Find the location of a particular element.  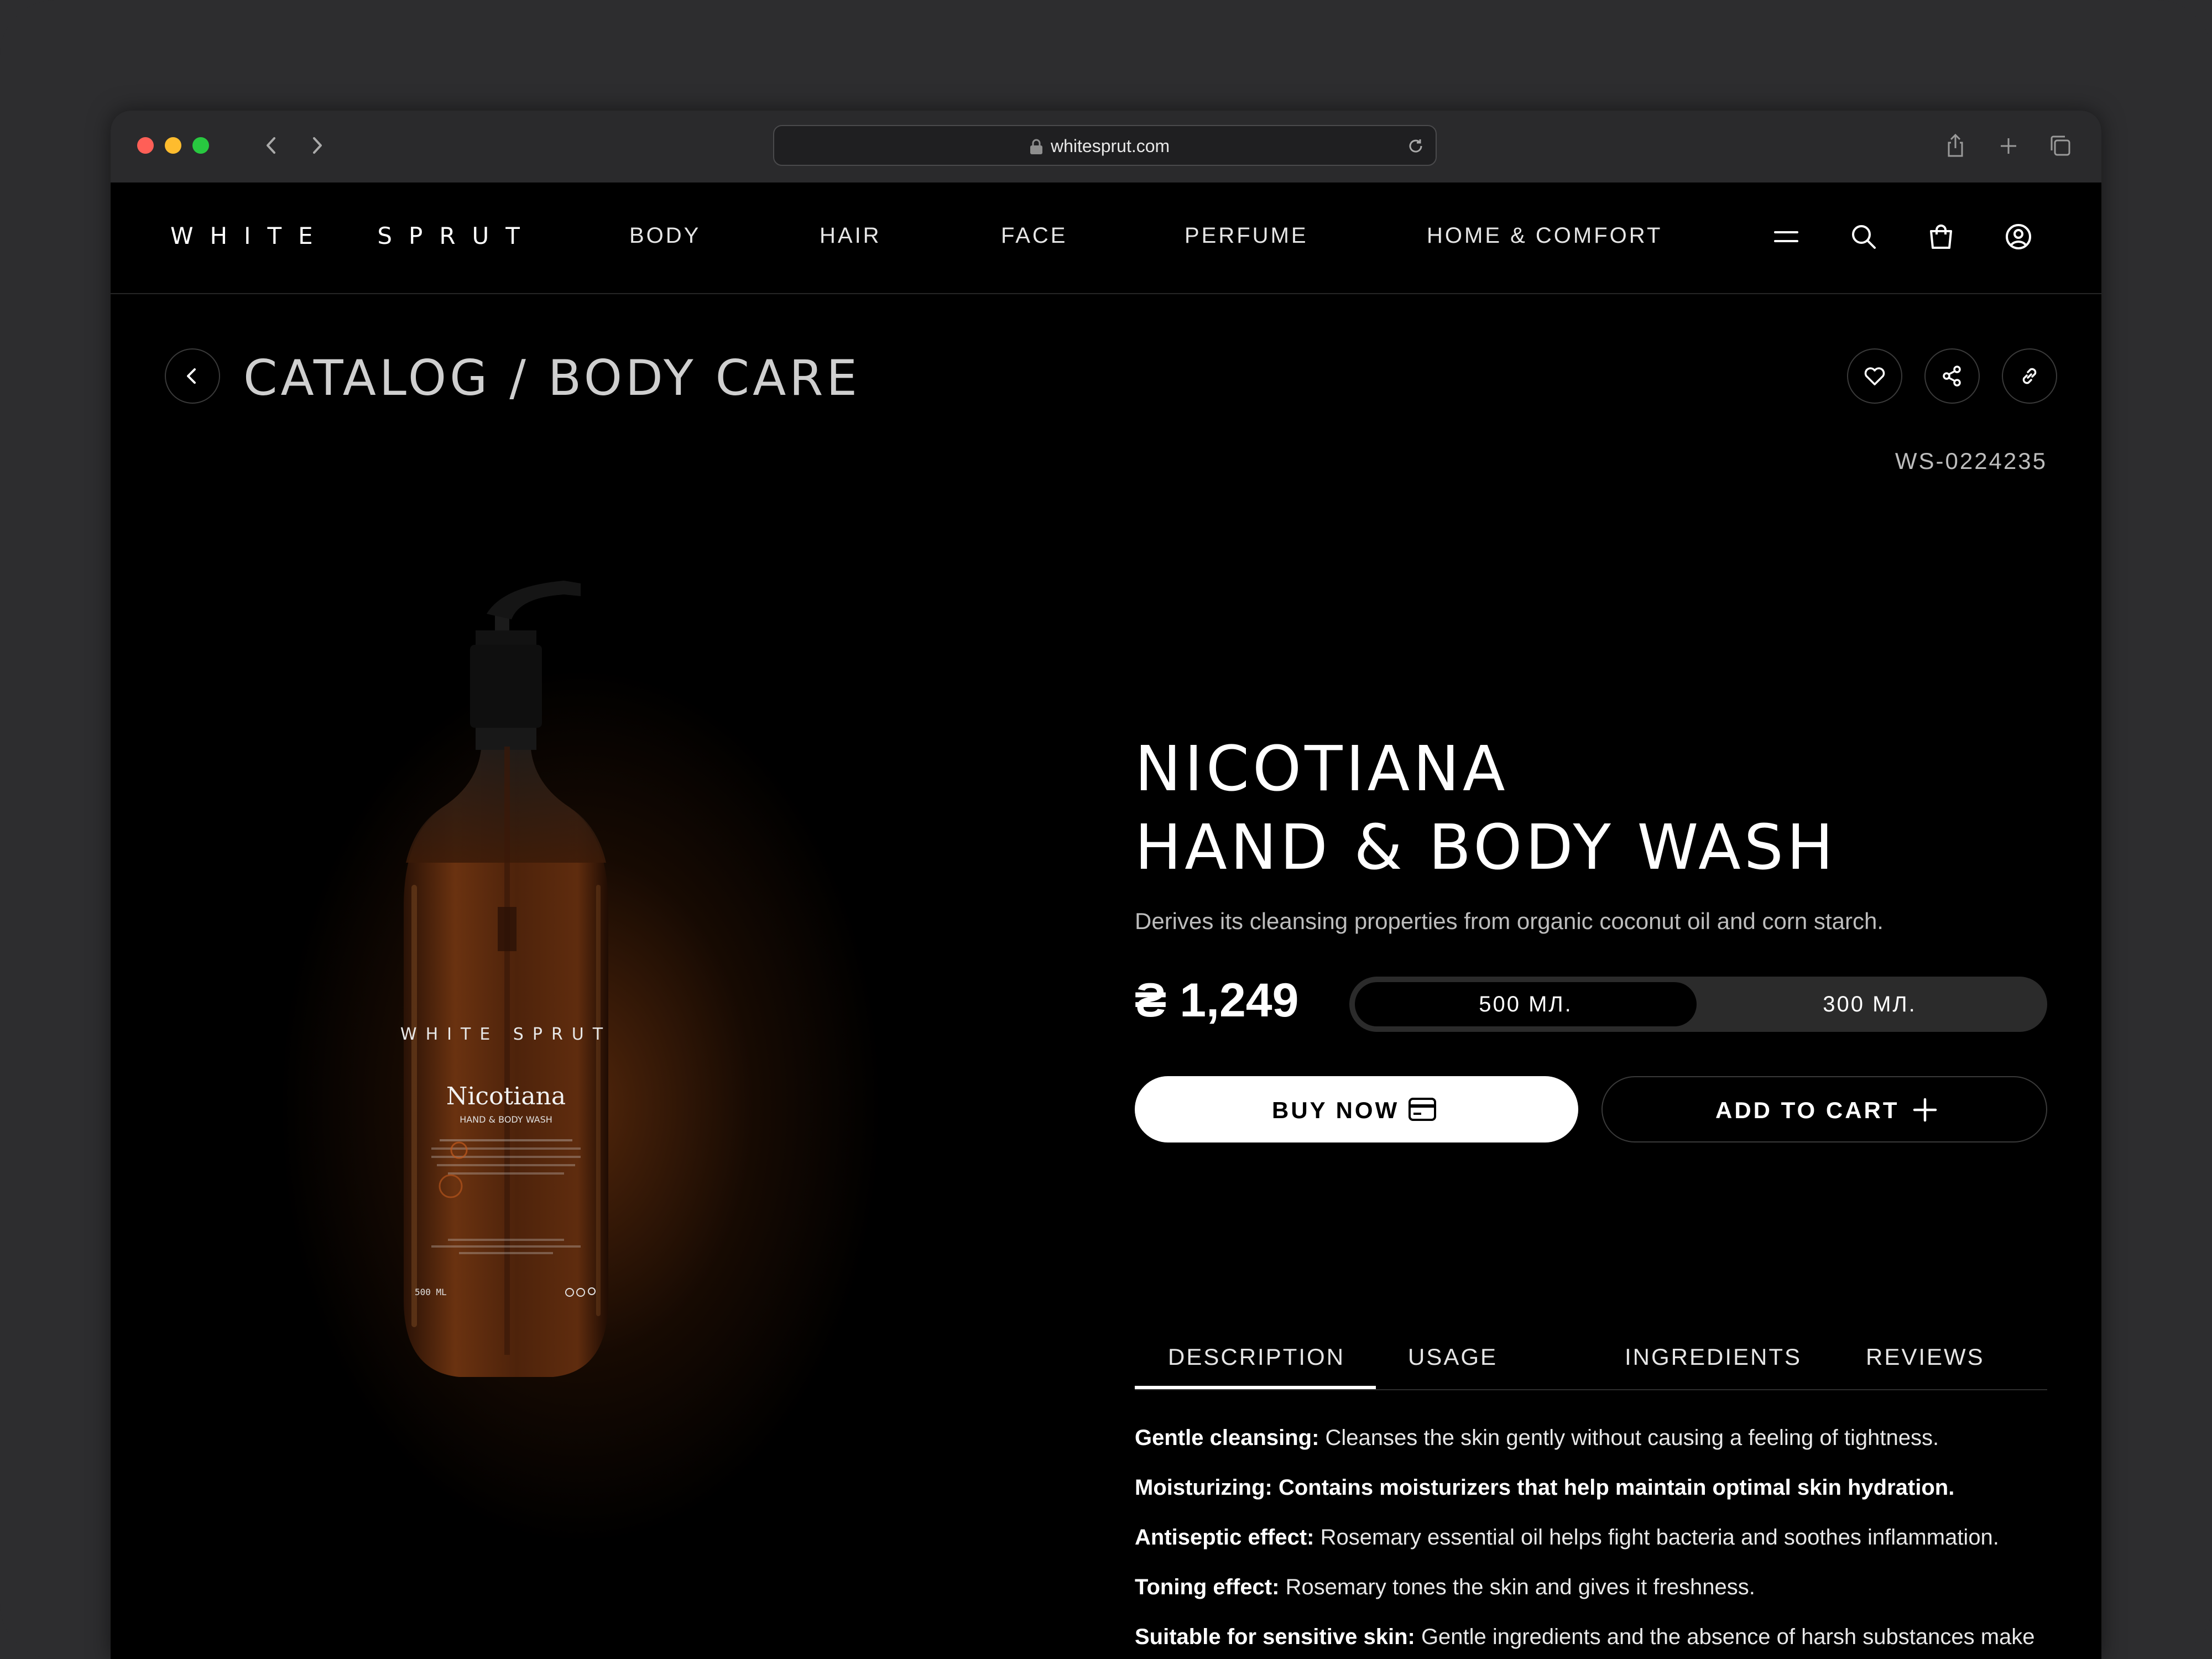

list-item-title: Suitable for sensitive skin: is located at coordinates (1275, 1637).